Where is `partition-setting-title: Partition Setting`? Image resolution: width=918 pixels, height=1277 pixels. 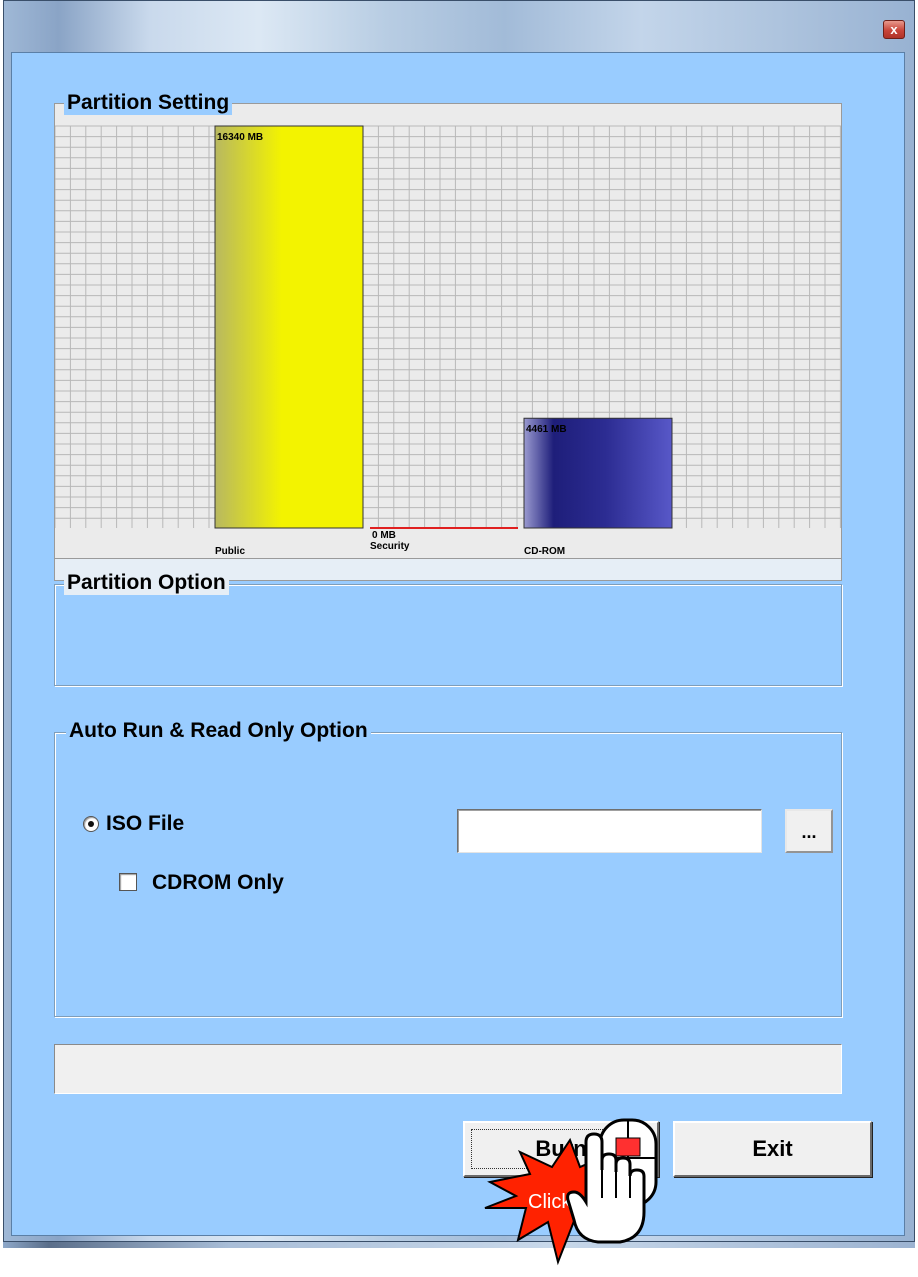 partition-setting-title: Partition Setting is located at coordinates (148, 103).